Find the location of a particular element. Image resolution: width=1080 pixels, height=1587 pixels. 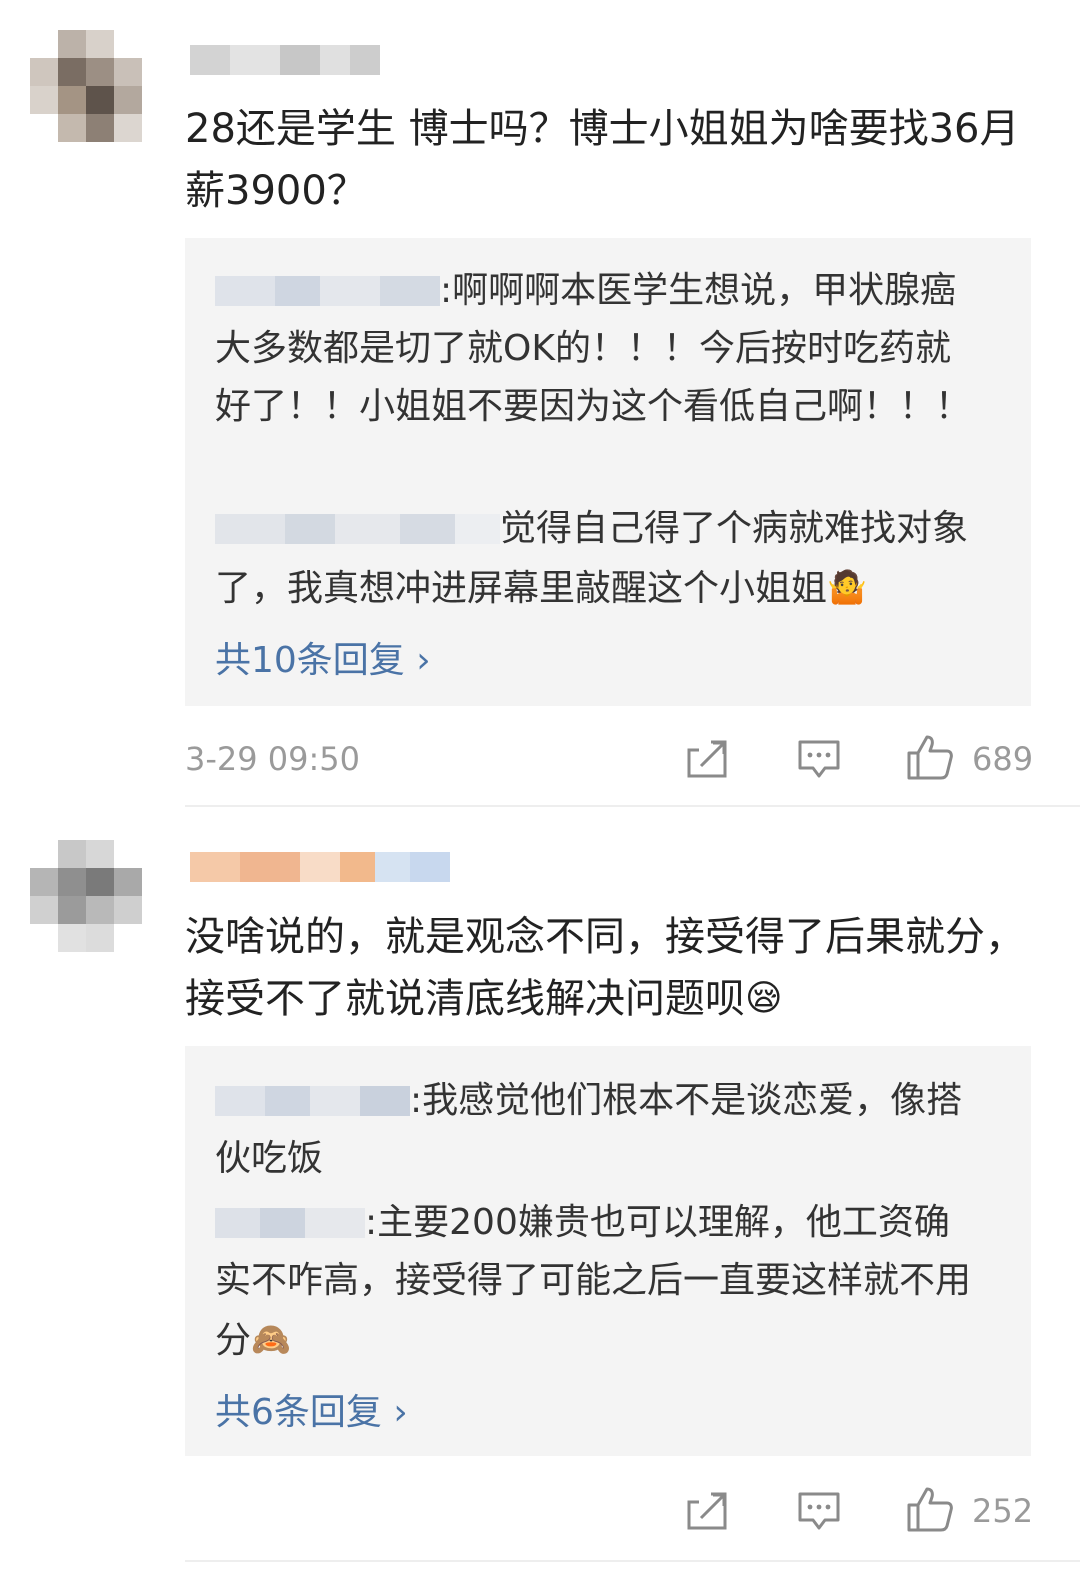

reply-item: 觉得自己得了个病就难找对象了，我真想冲进屏幕里敲醒这个小姐姐🤷 is located at coordinates (595, 559).